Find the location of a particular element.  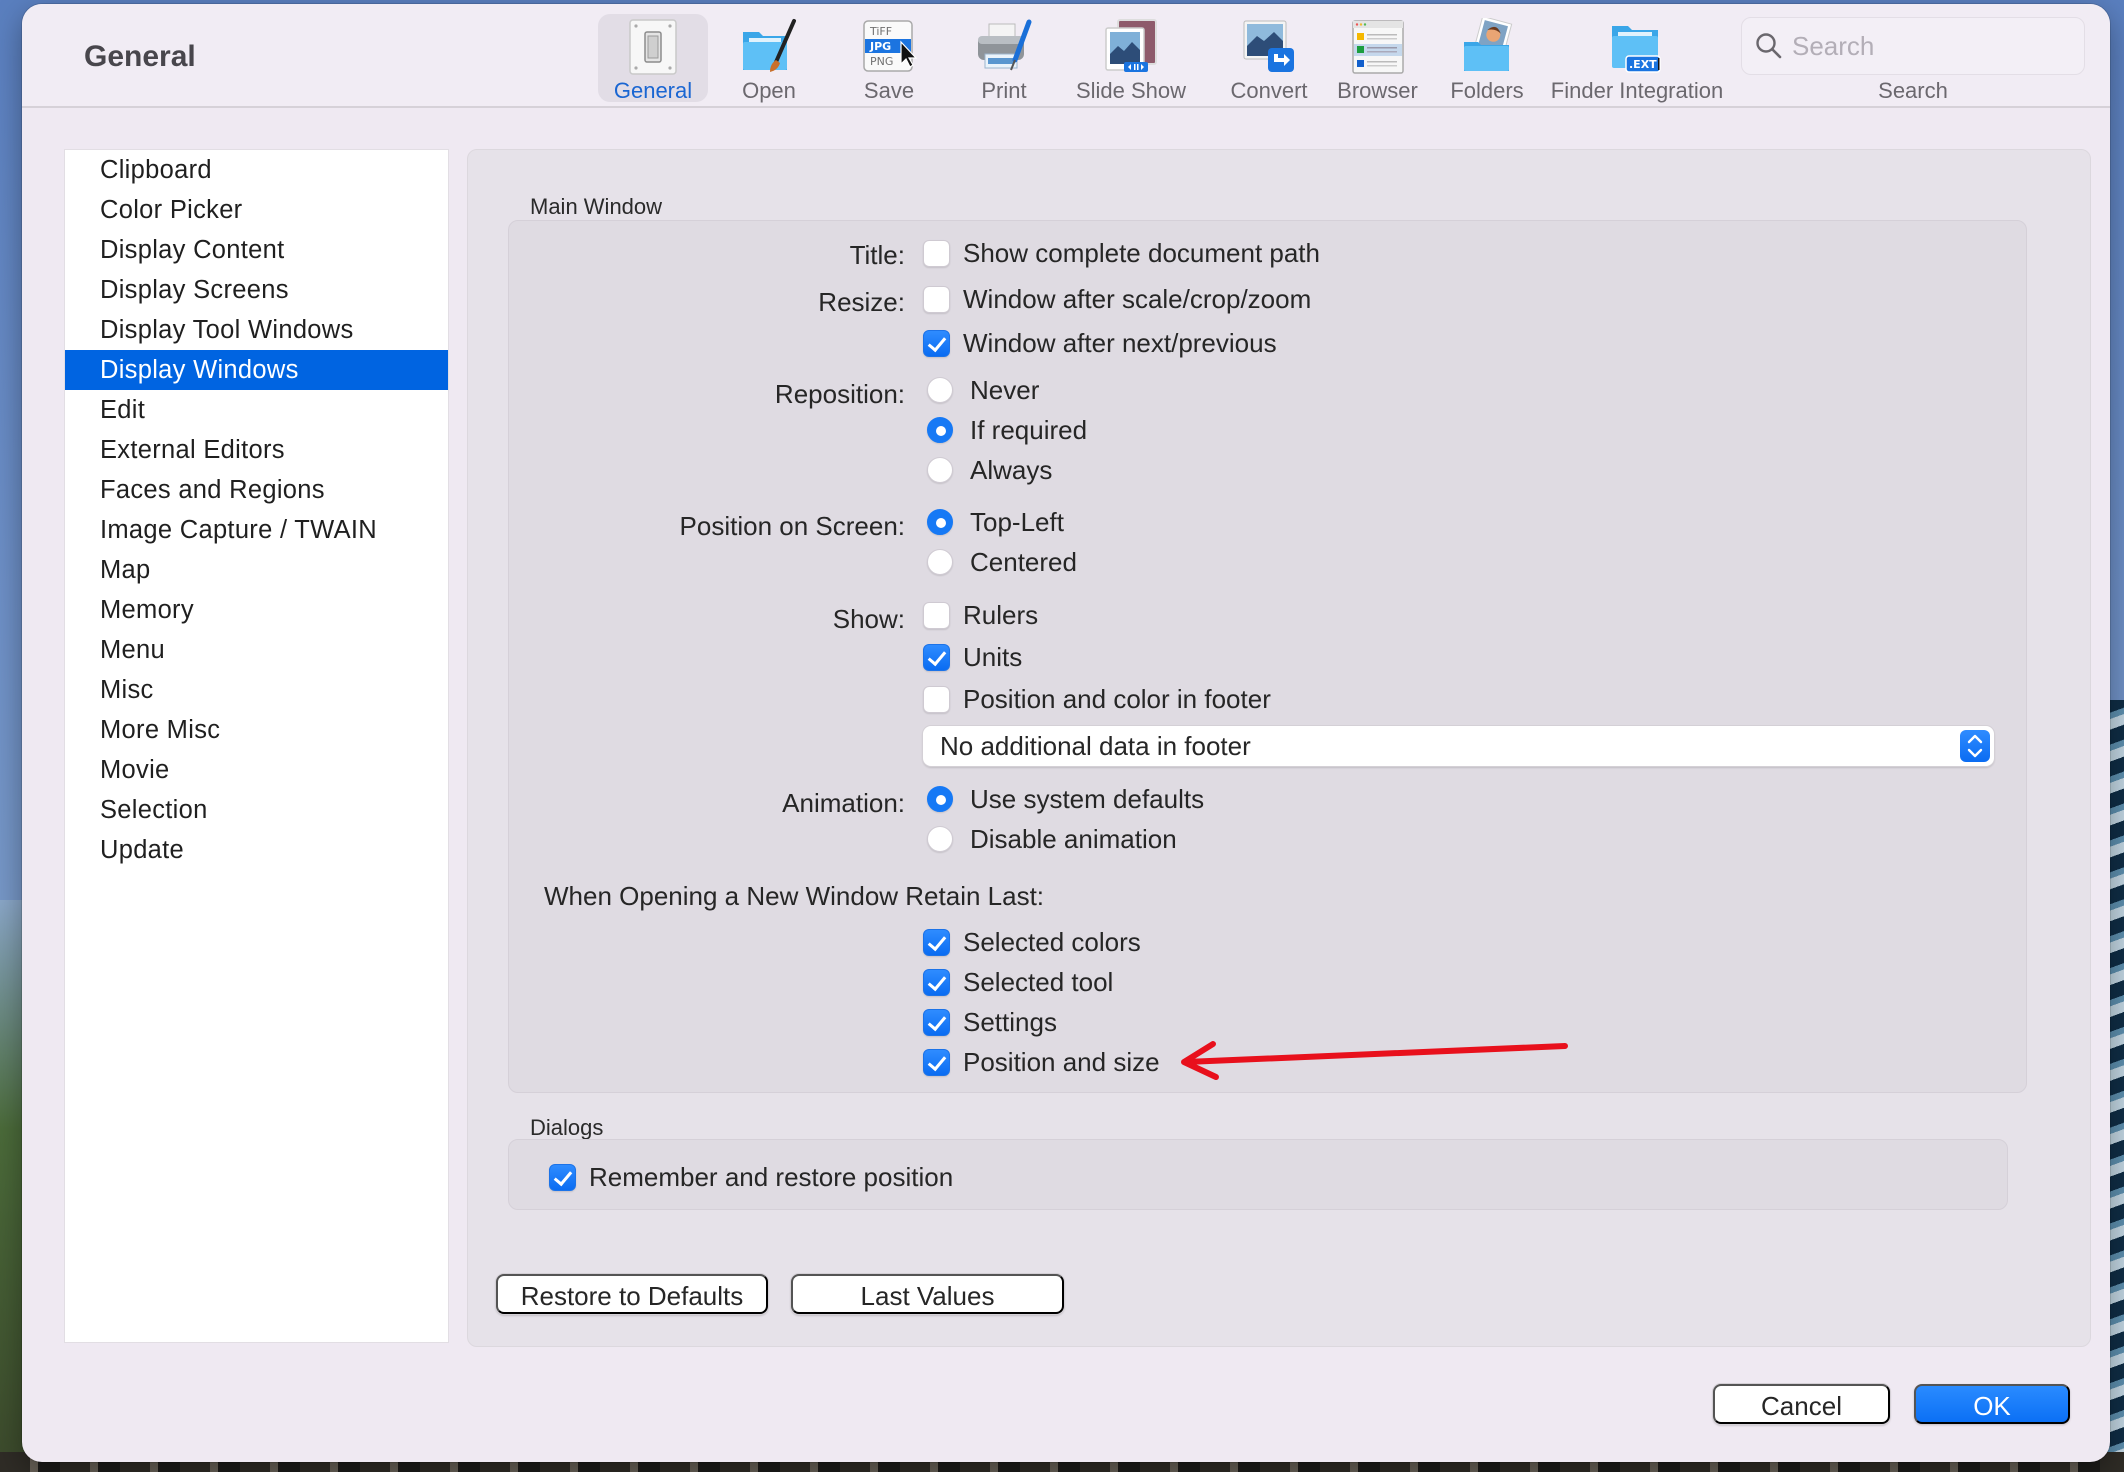

remember-restore-position-option: Remember and restore position is located at coordinates (751, 1177).